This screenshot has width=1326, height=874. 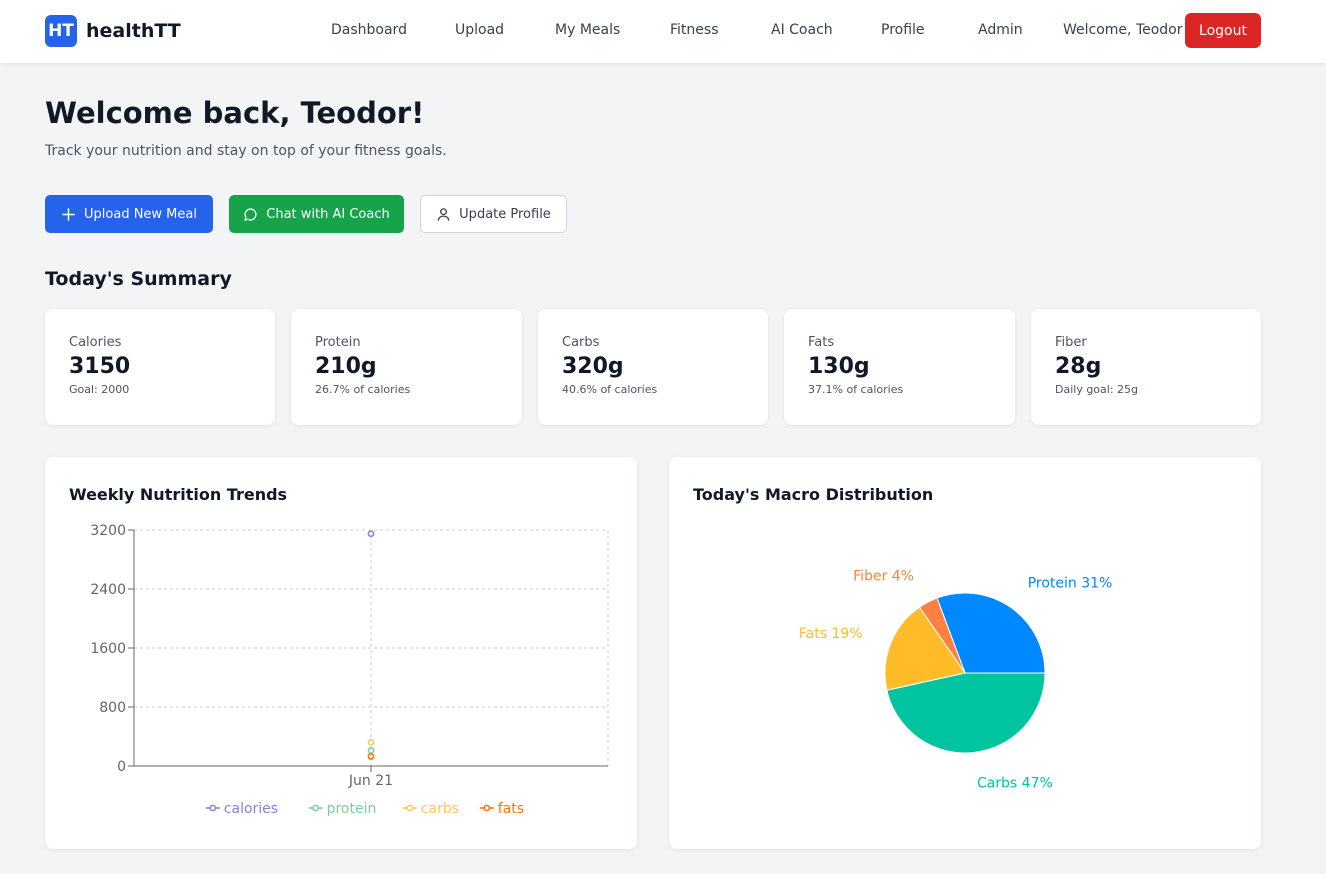 What do you see at coordinates (802, 30) in the screenshot?
I see `nav-link-ai-coach: AI Coach` at bounding box center [802, 30].